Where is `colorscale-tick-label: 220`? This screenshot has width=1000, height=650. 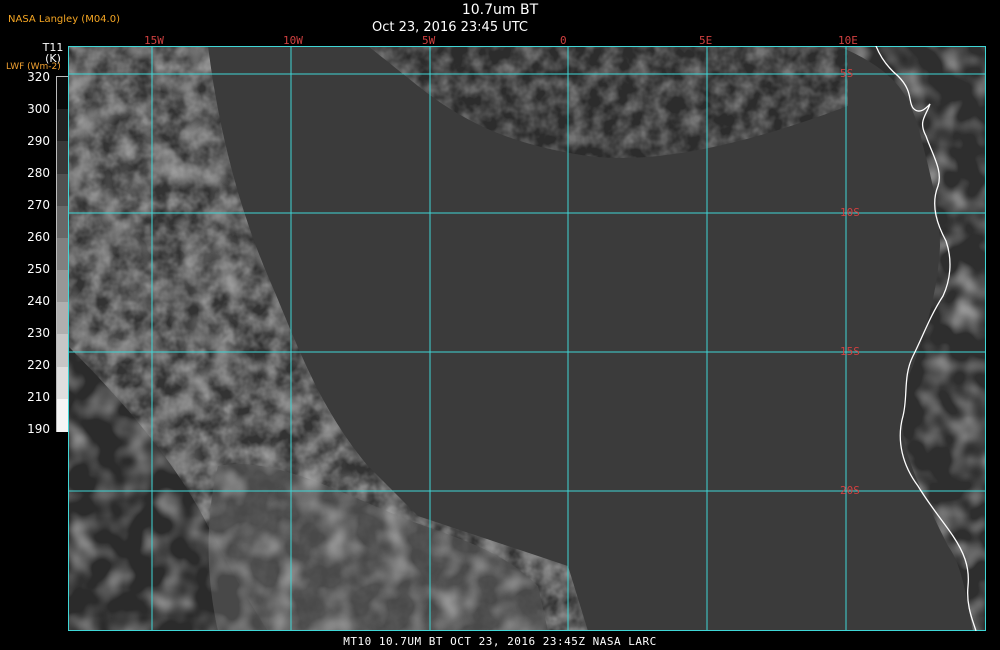 colorscale-tick-label: 220 is located at coordinates (38, 365).